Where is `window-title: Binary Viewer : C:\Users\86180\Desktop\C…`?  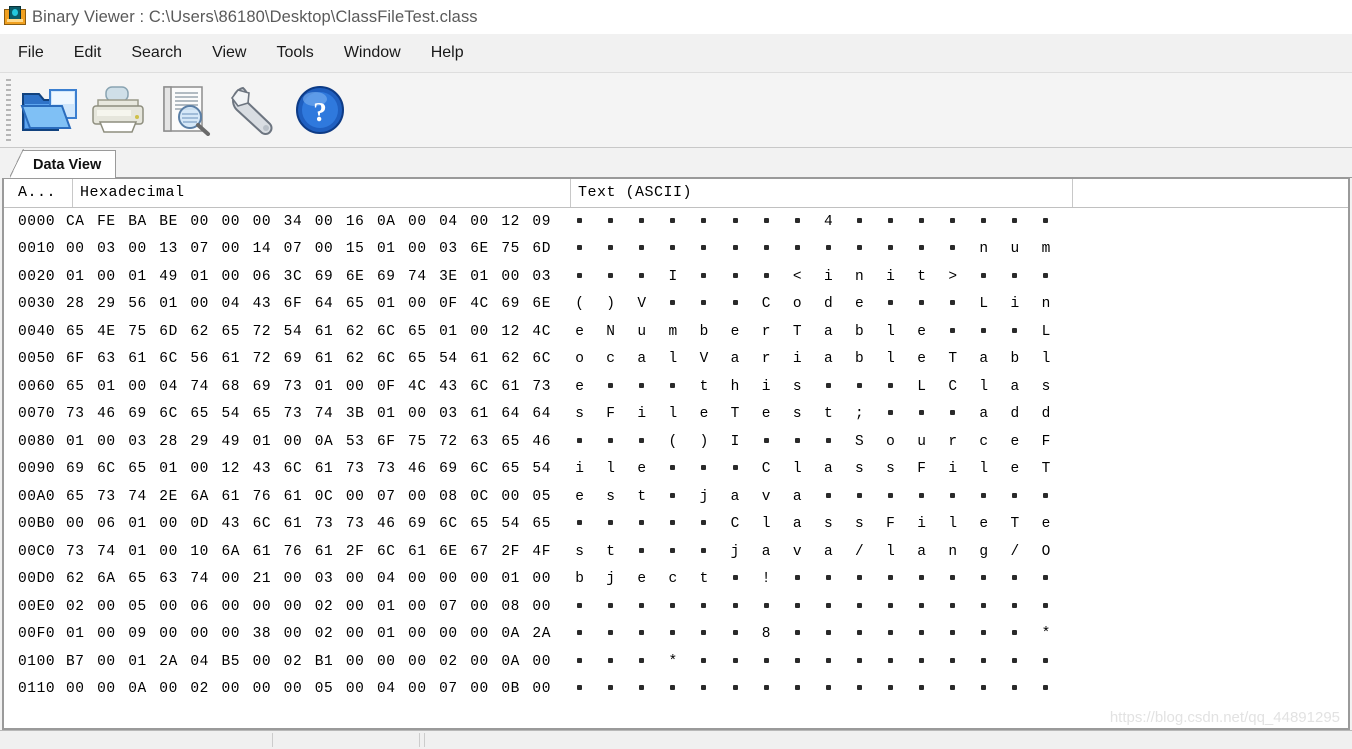
window-title: Binary Viewer : C:\Users\86180\Desktop\C… is located at coordinates (255, 16).